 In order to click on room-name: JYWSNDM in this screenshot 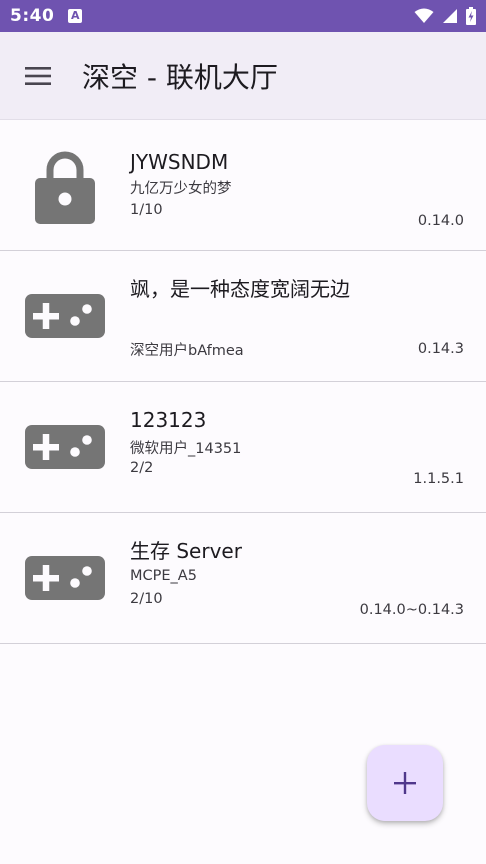, I will do `click(179, 162)`.